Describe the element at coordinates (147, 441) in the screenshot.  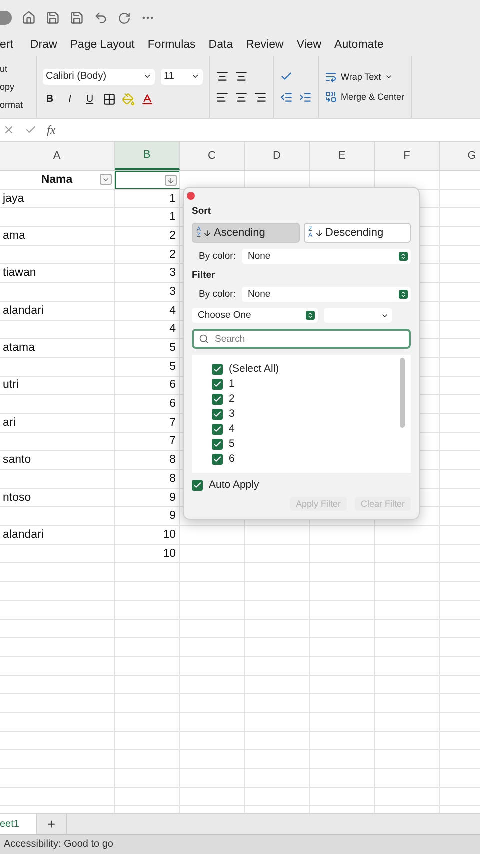
I see `table-cell: 7` at that location.